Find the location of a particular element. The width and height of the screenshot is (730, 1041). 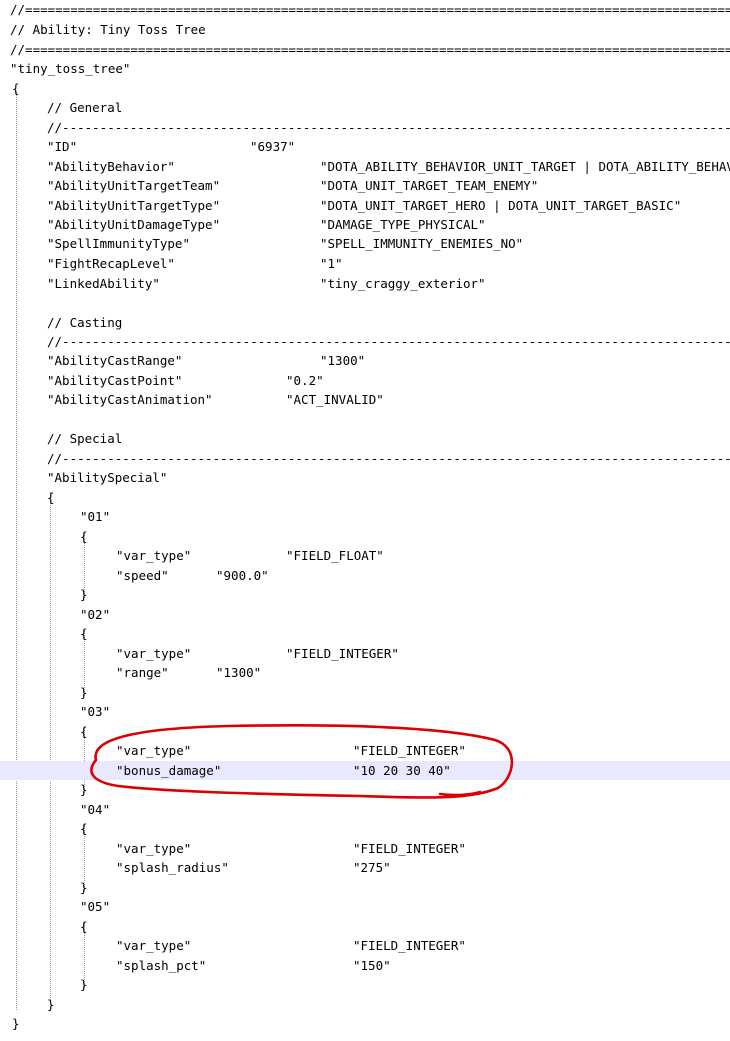

value-token: "1" is located at coordinates (331, 263).